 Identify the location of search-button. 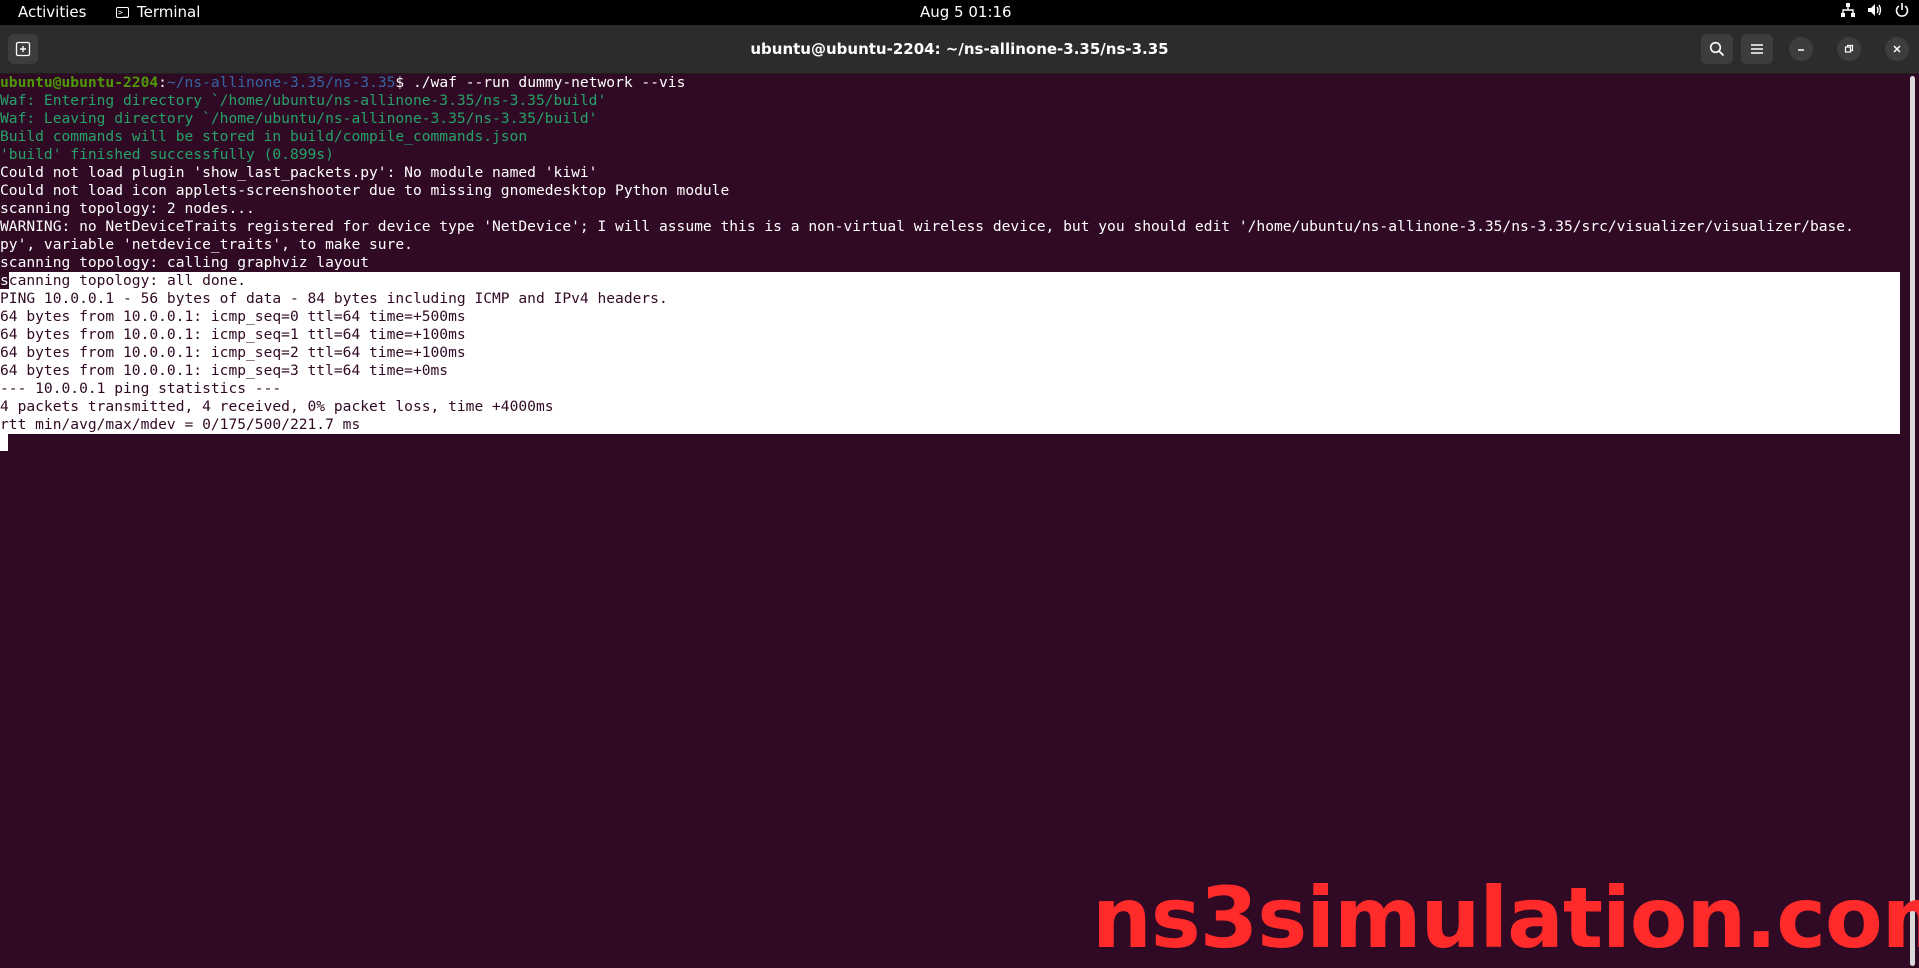
(1717, 49).